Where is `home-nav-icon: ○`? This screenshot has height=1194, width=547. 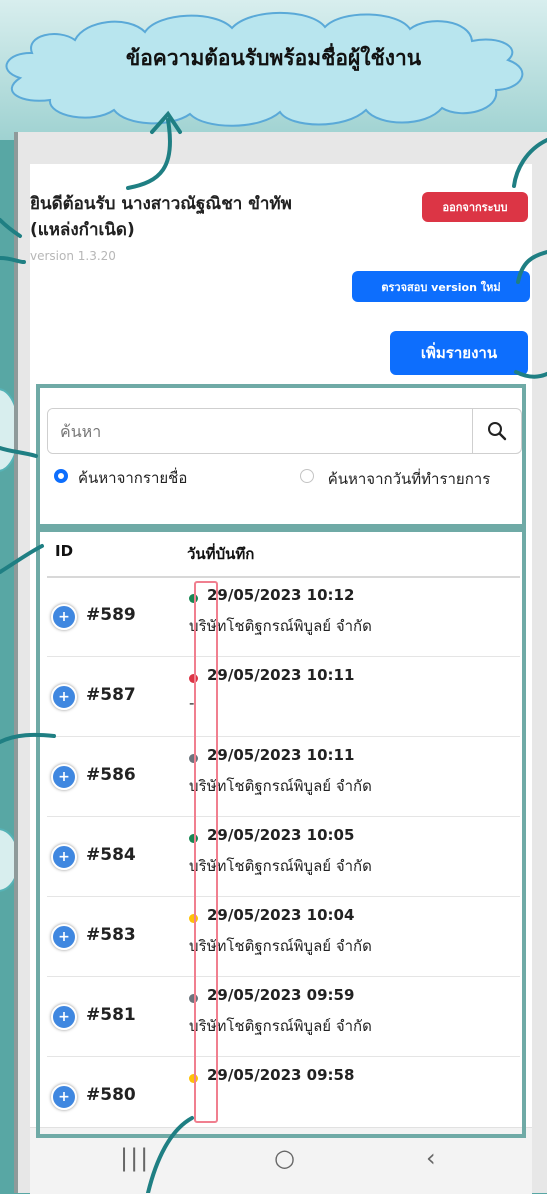
home-nav-icon: ○ is located at coordinates (284, 1158).